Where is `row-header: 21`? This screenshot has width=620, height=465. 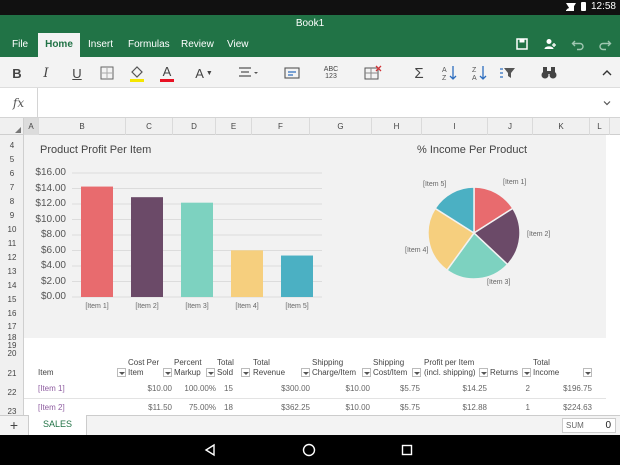
row-header: 21 is located at coordinates (12, 373).